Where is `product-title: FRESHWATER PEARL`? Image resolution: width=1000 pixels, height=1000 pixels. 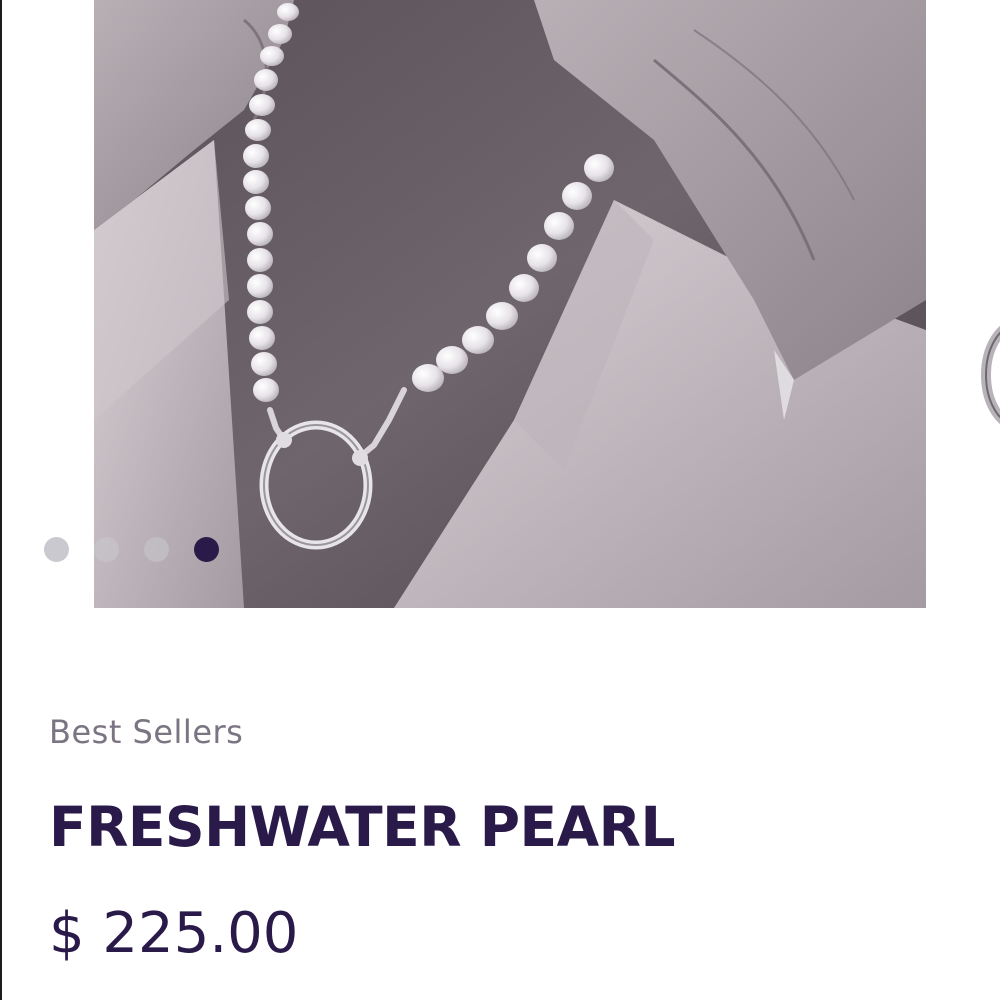 product-title: FRESHWATER PEARL is located at coordinates (362, 827).